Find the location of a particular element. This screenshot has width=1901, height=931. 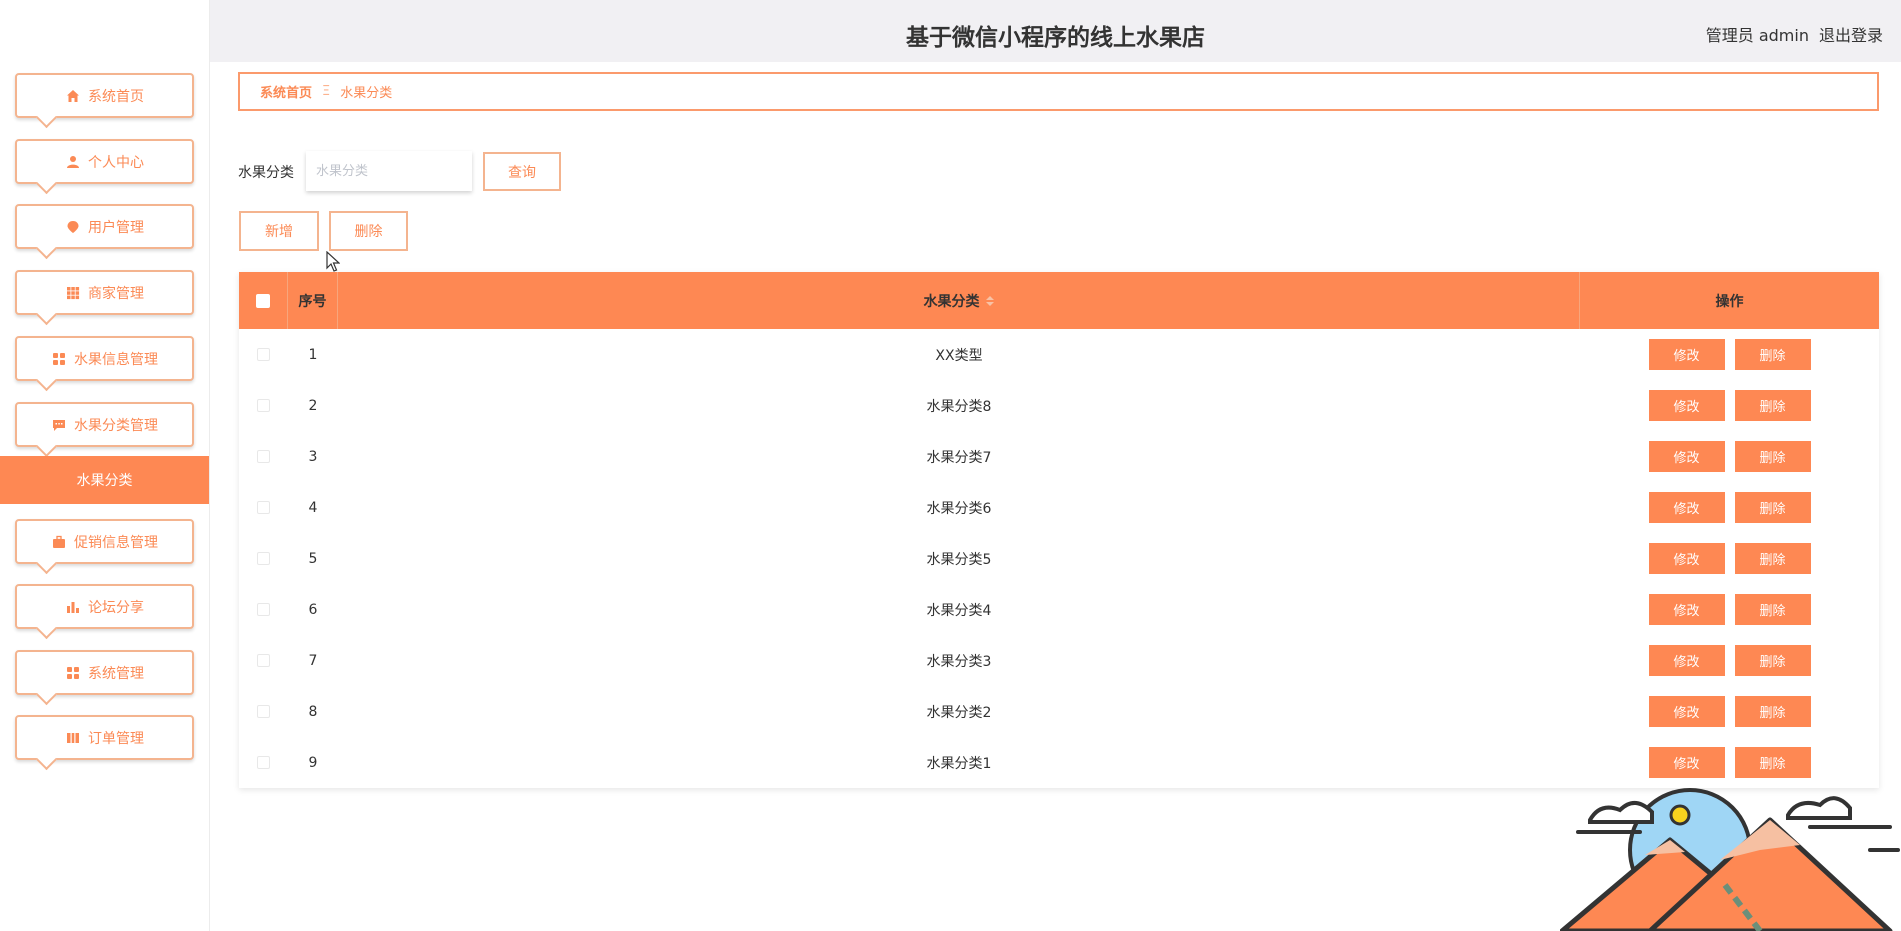

user-area: 管理员 admin 退出登录 is located at coordinates (1794, 34).